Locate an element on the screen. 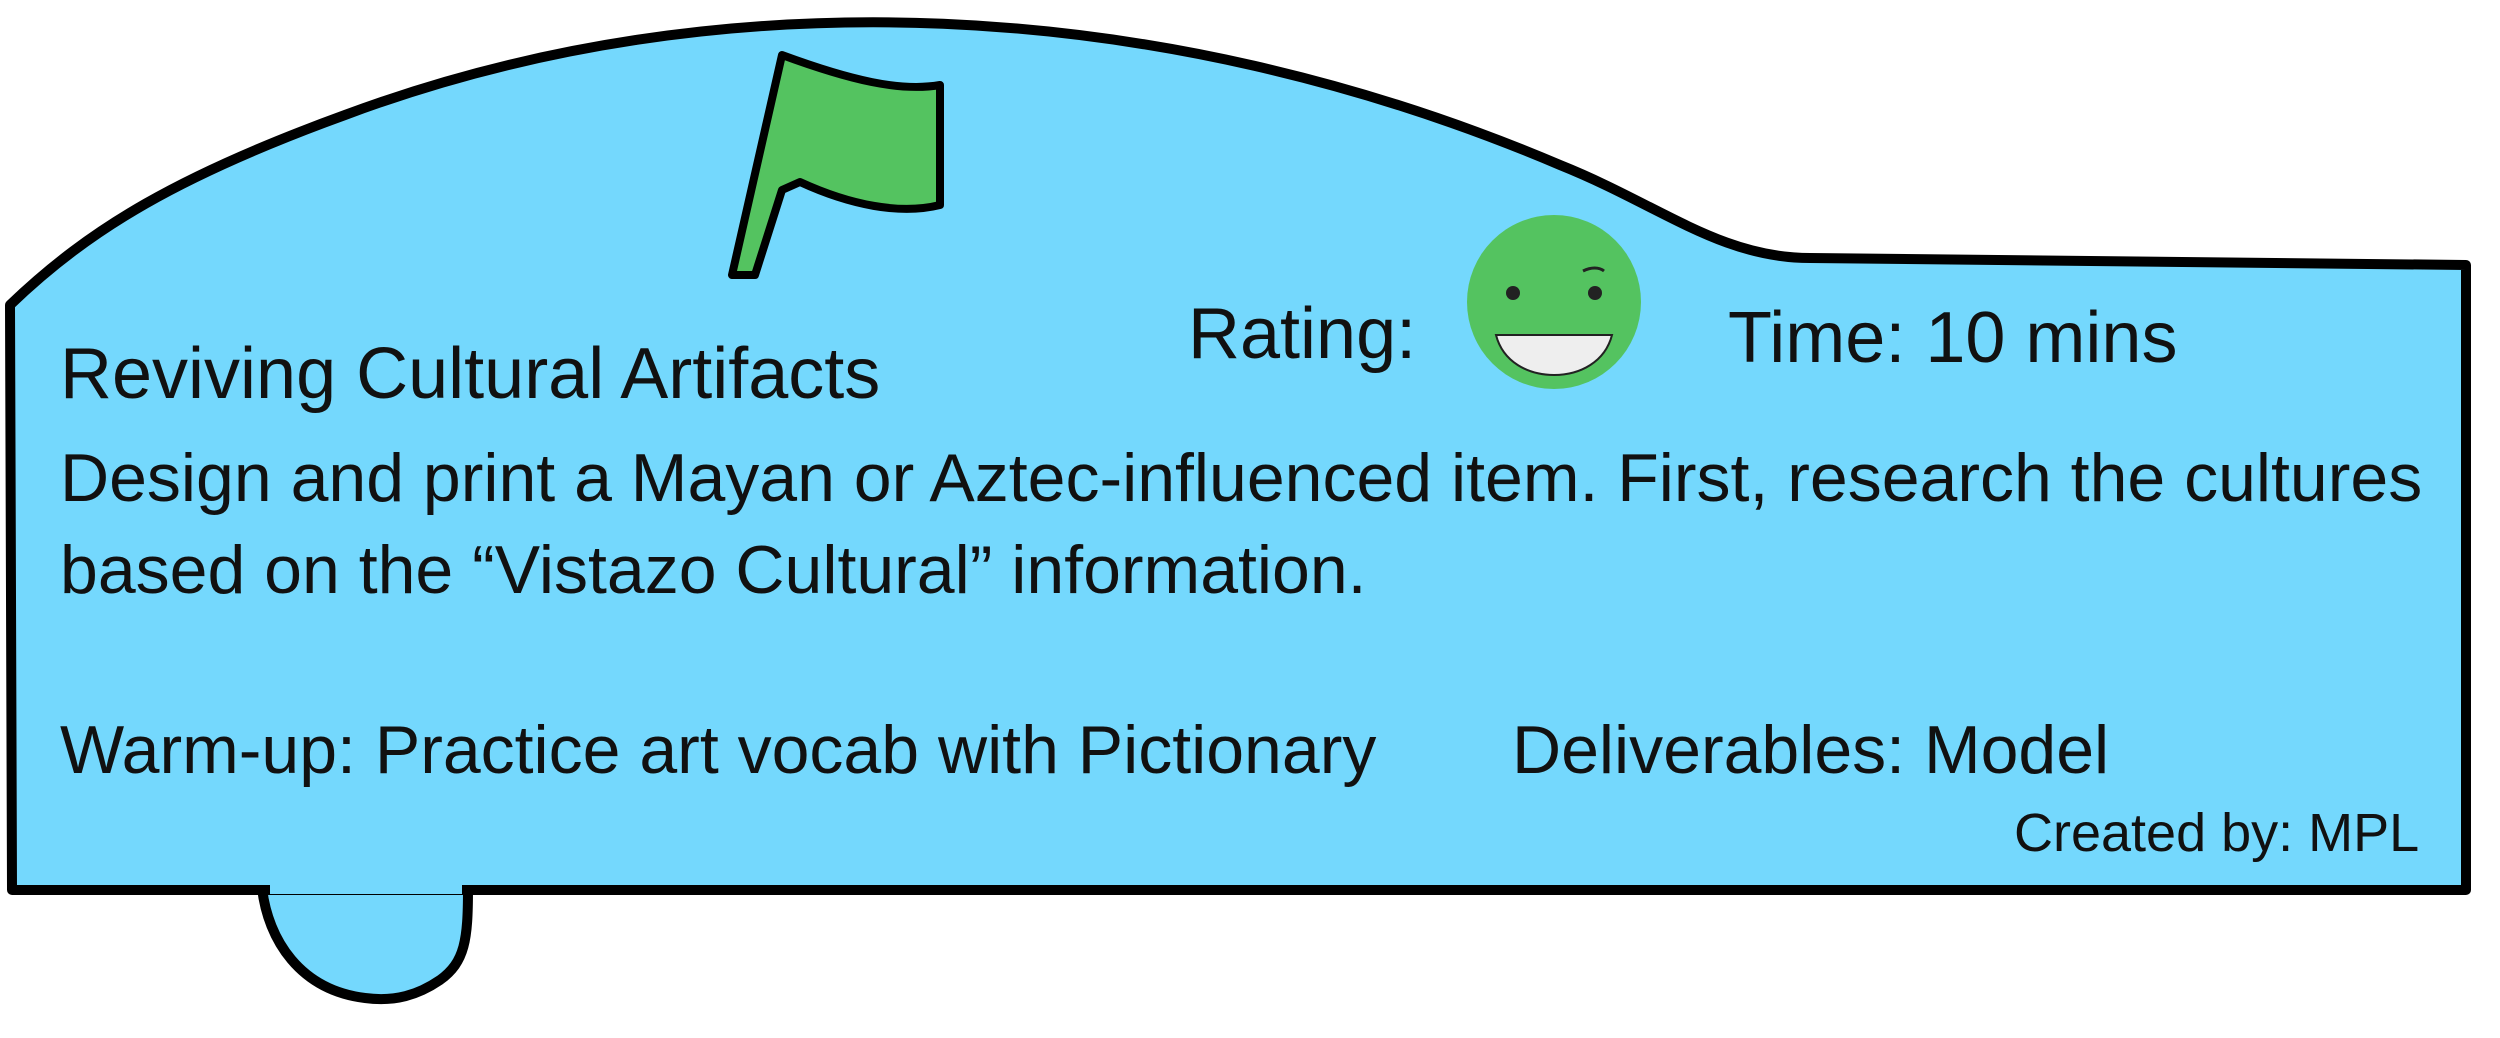 The width and height of the screenshot is (2500, 1038). card-tab-join is located at coordinates (366, 887).